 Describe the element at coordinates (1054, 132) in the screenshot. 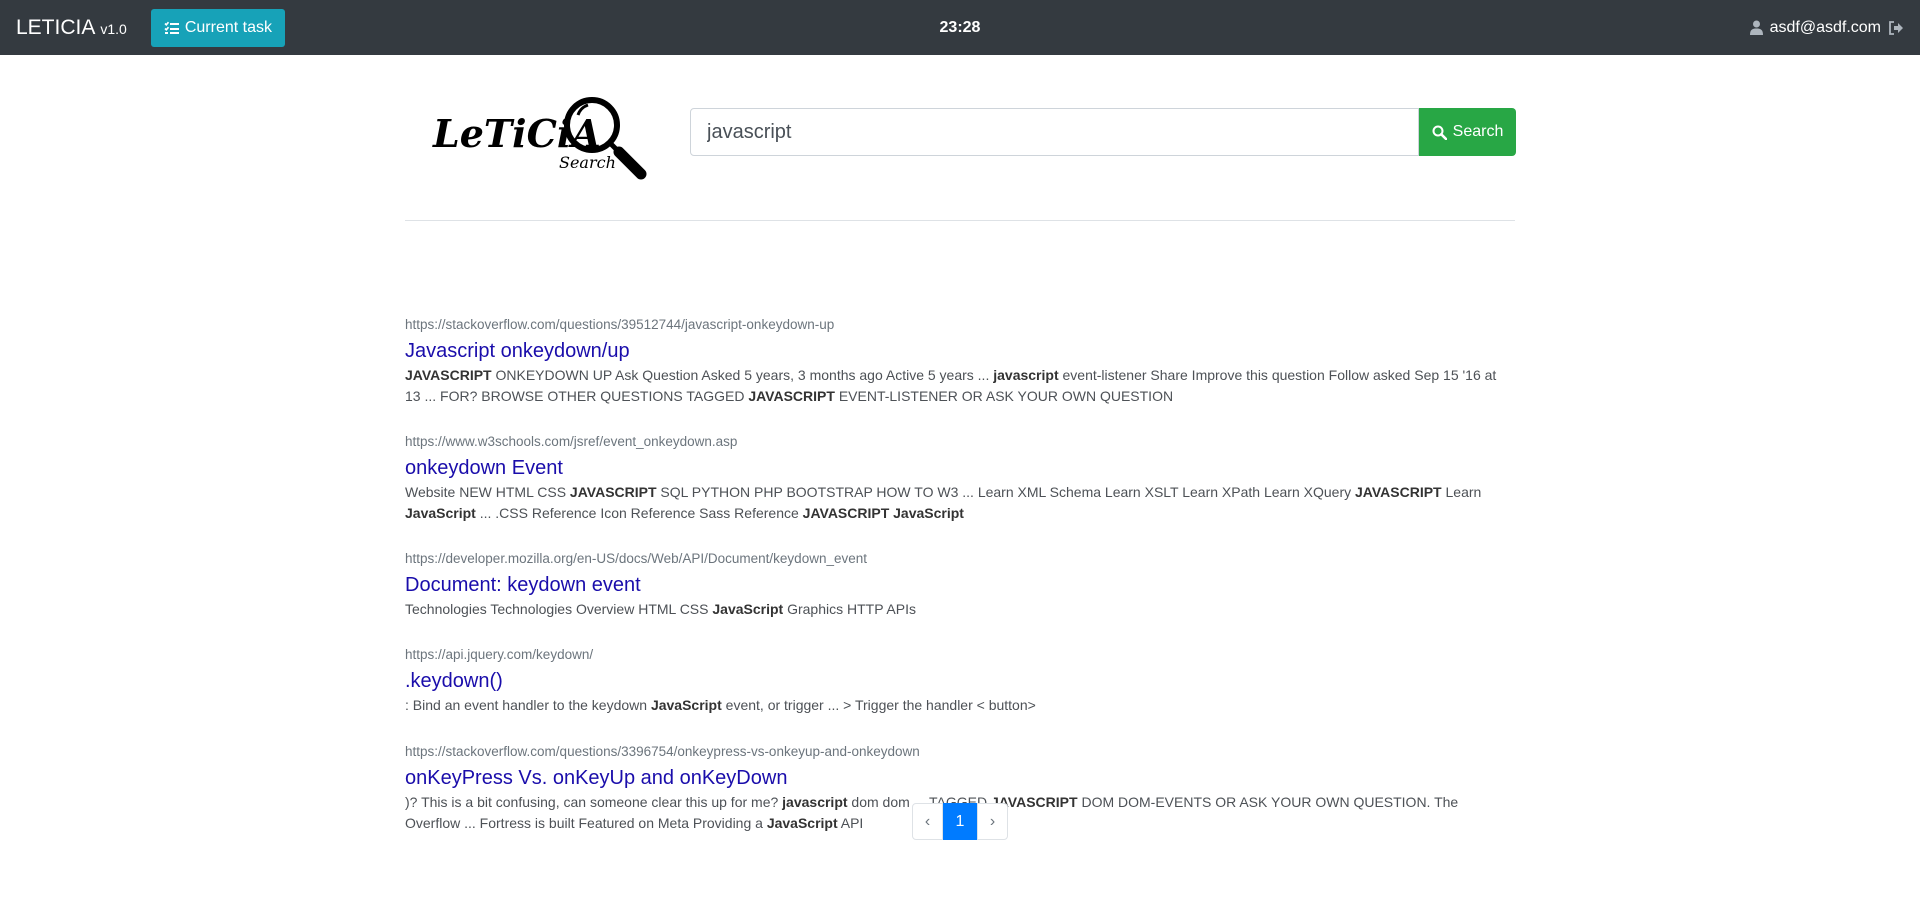

I see `search-input` at that location.